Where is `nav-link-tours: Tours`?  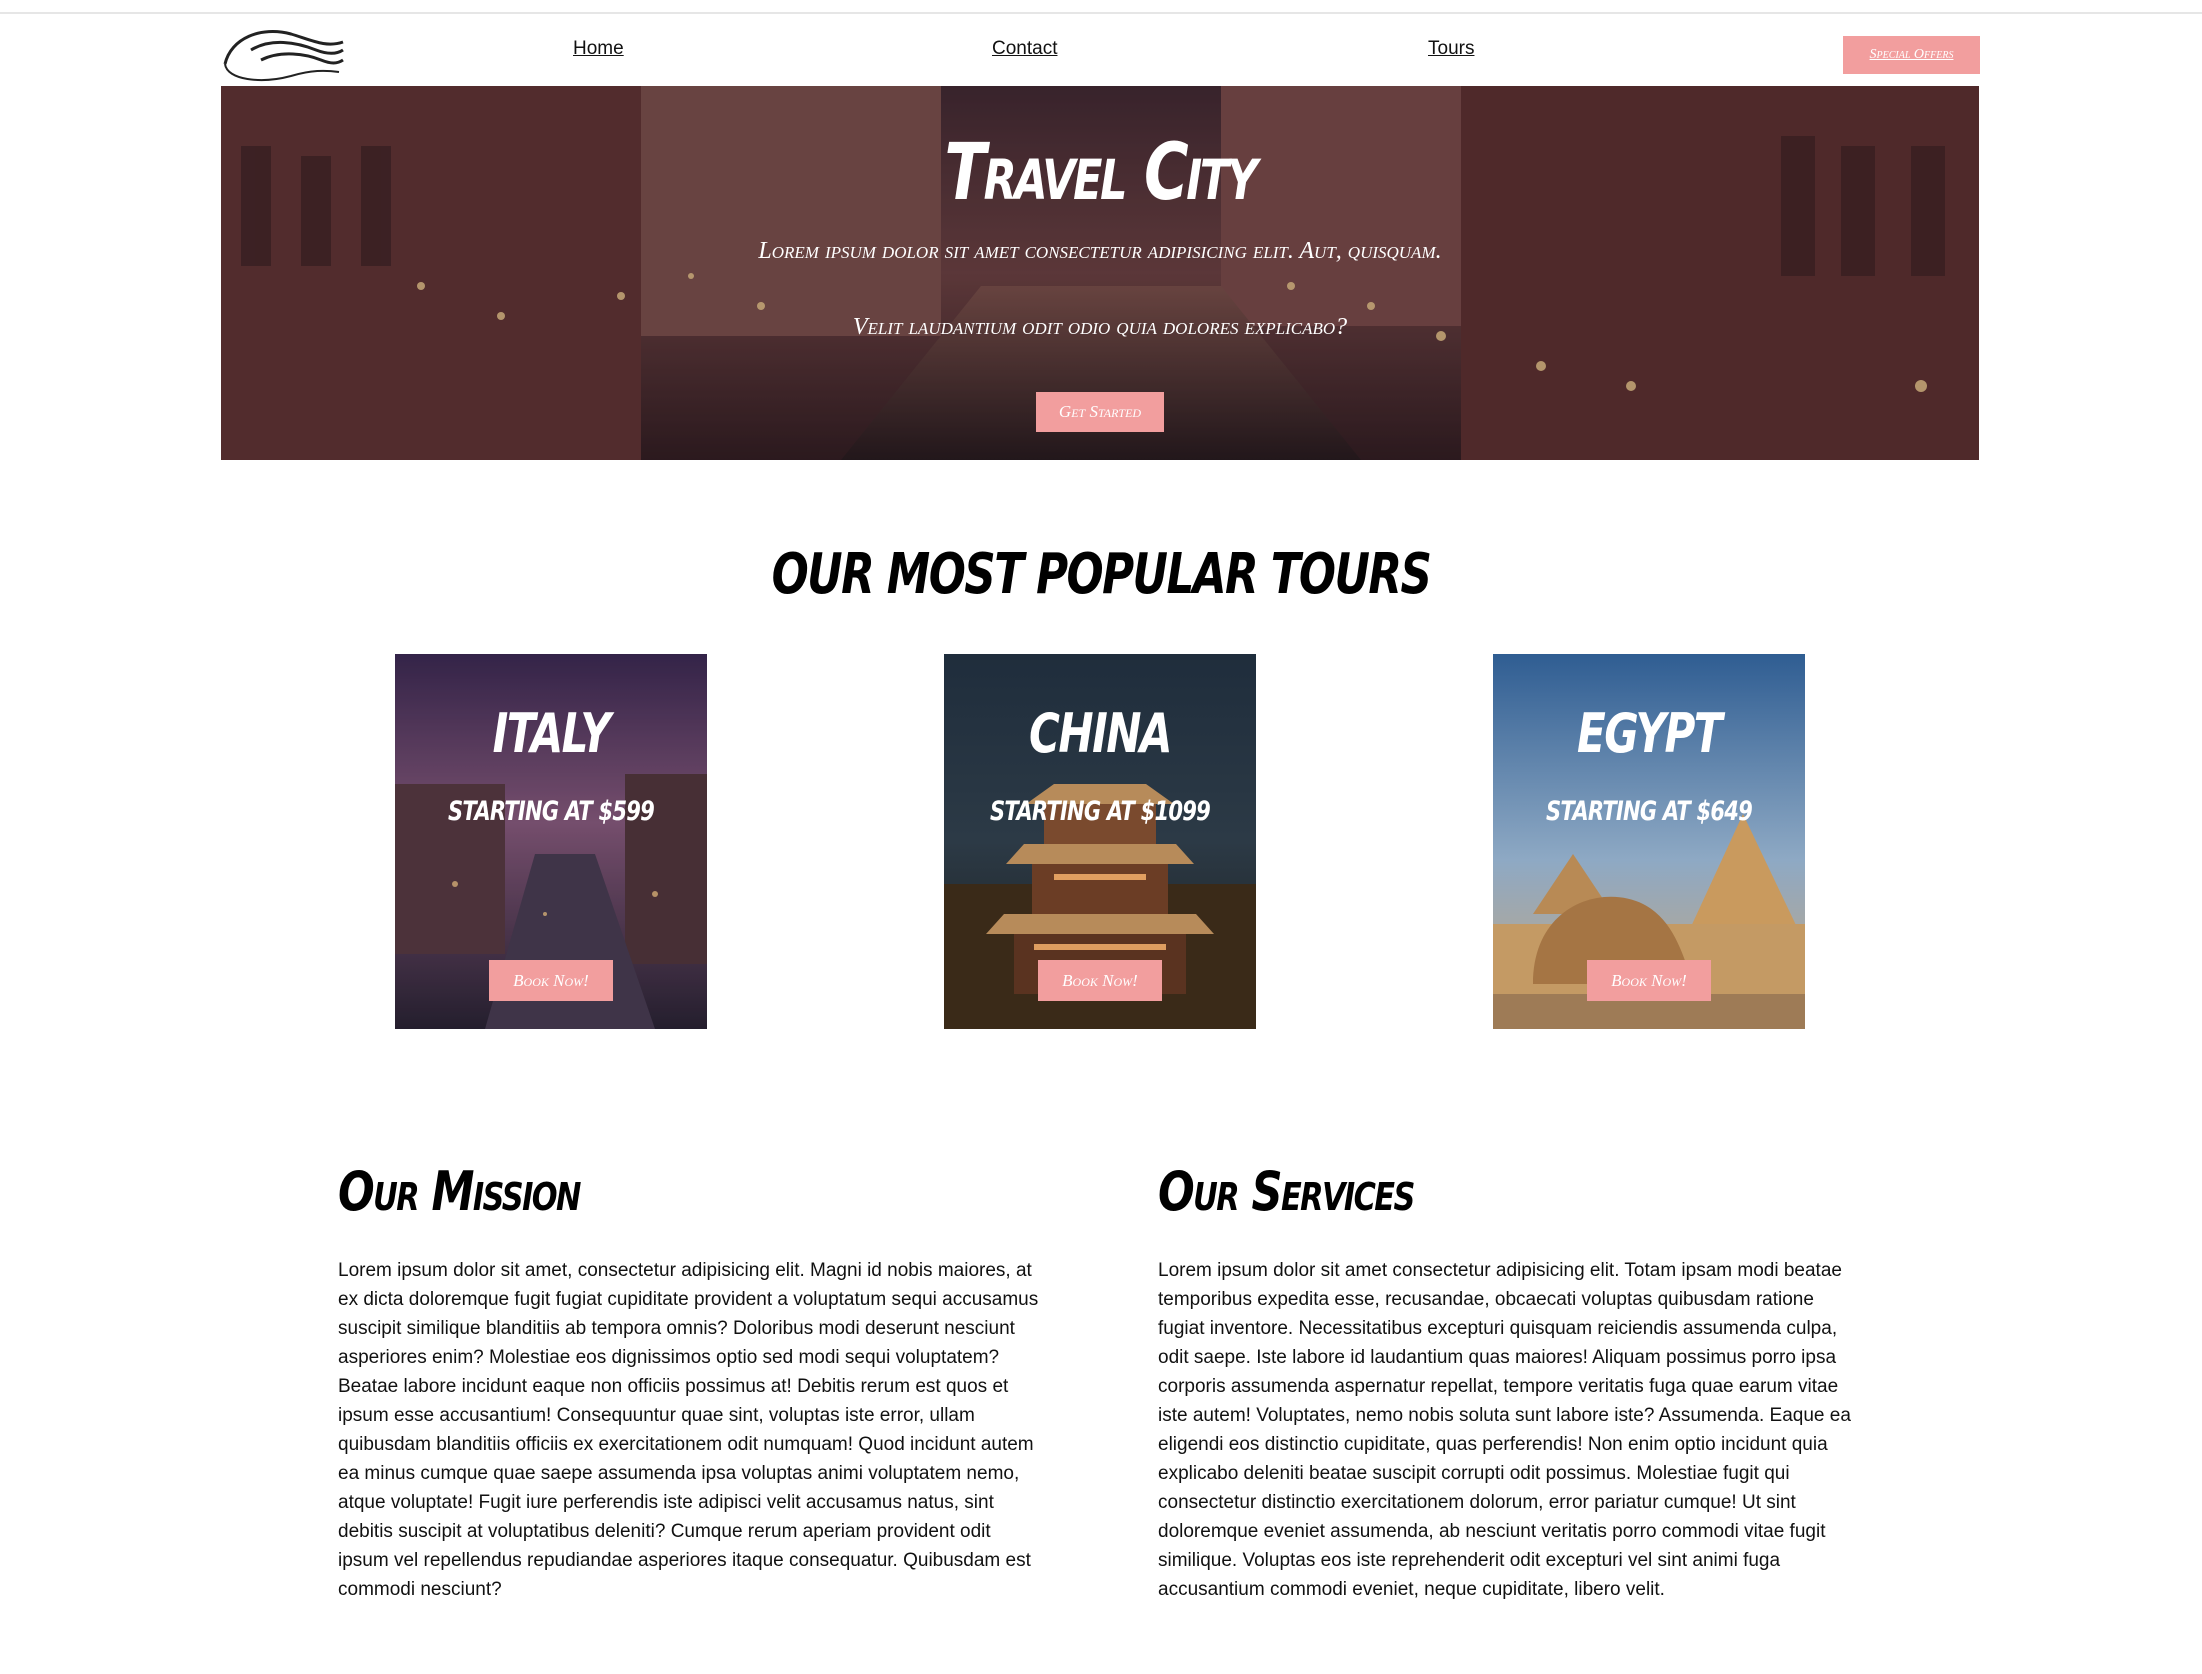
nav-link-tours: Tours is located at coordinates (1451, 49).